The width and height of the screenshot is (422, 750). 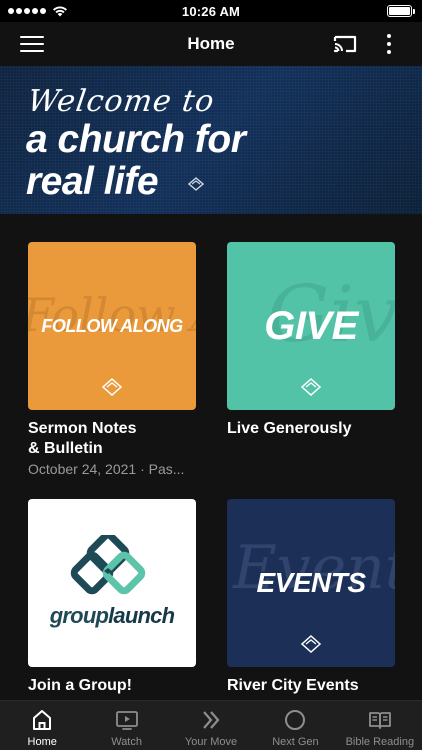 What do you see at coordinates (379, 720) in the screenshot?
I see `open-book-icon` at bounding box center [379, 720].